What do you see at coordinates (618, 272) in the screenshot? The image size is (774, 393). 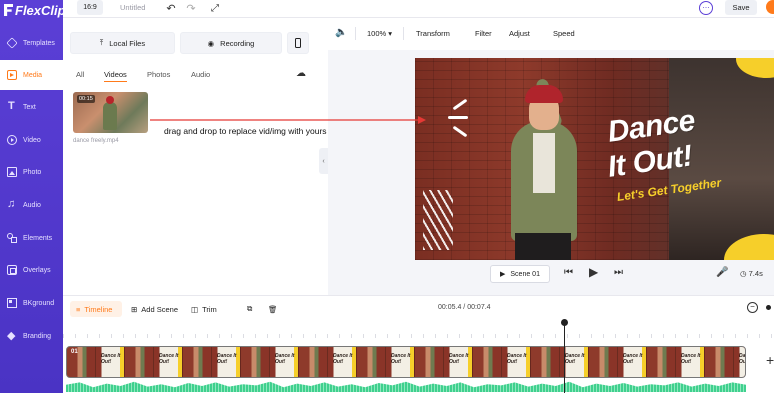 I see `next-icon: ⏭` at bounding box center [618, 272].